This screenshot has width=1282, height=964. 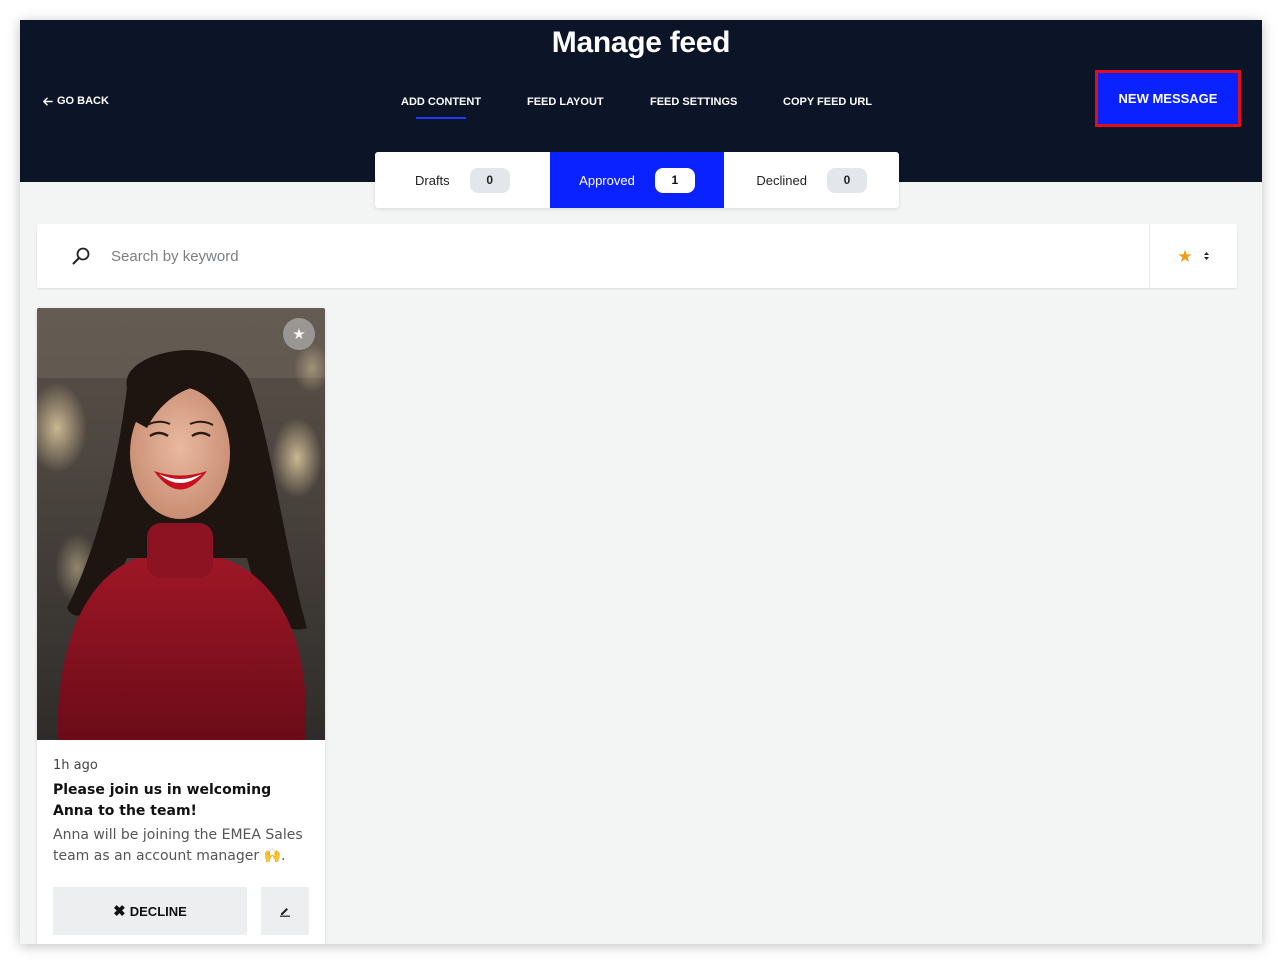 I want to click on count-badge: 1, so click(x=674, y=180).